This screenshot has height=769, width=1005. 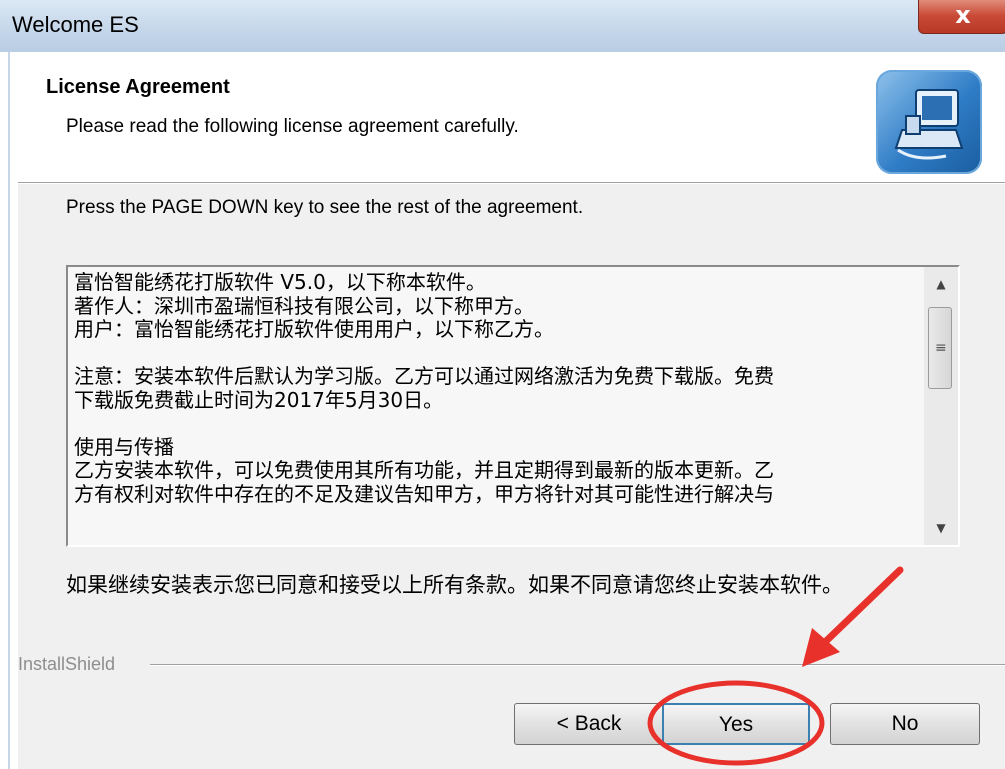 What do you see at coordinates (861, 607) in the screenshot?
I see `arrow-shaft-annotation` at bounding box center [861, 607].